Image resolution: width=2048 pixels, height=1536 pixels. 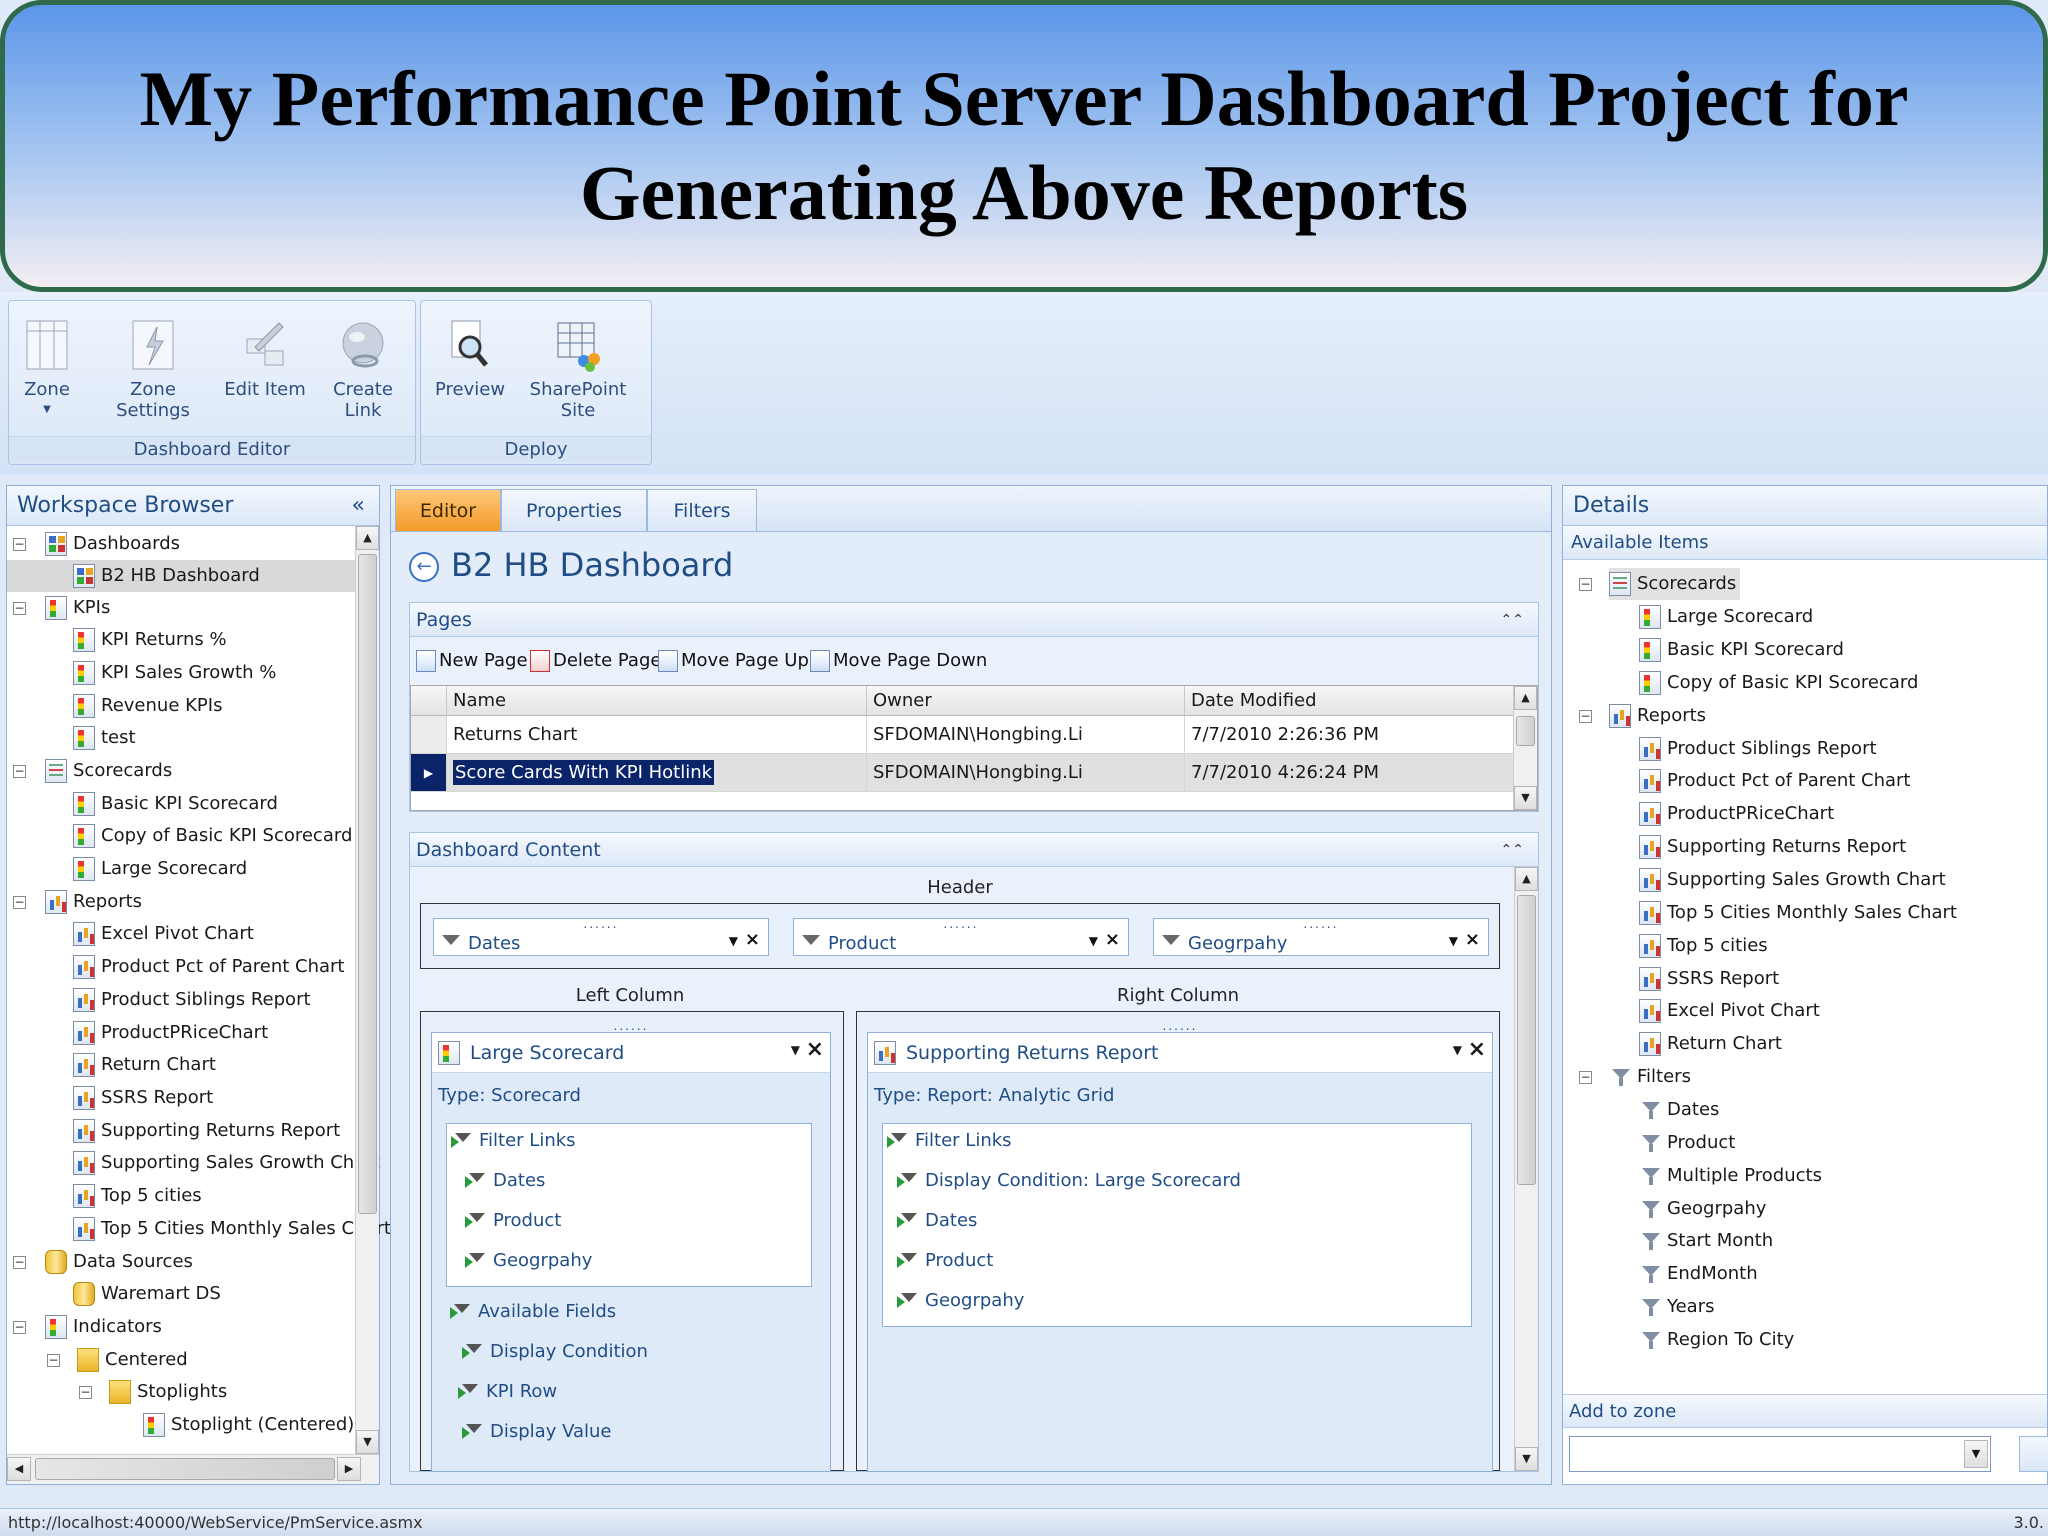 I want to click on move-page-down-button: Move Page Down, so click(x=898, y=661).